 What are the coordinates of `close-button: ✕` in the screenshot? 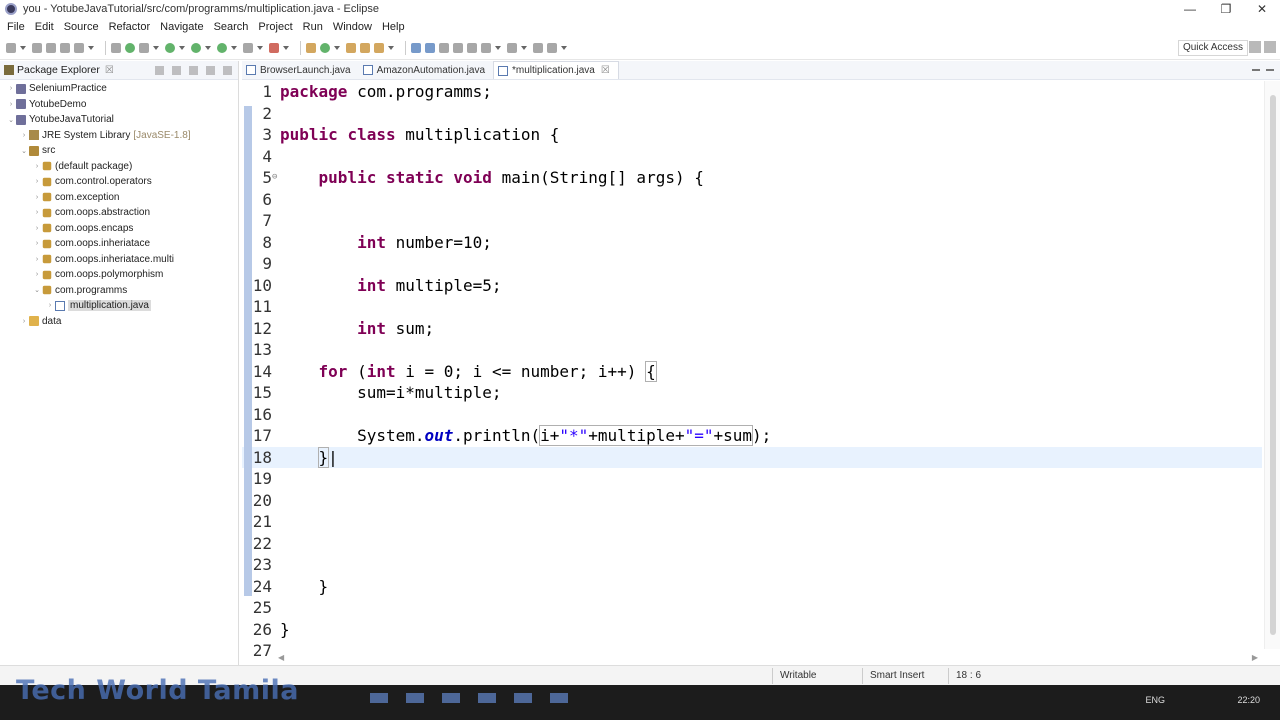 It's located at (1262, 9).